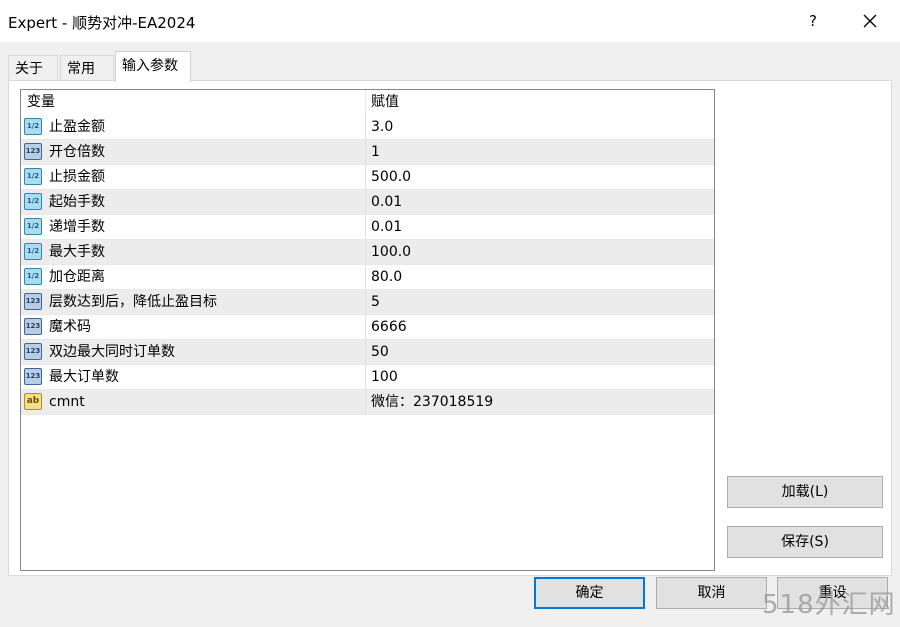 This screenshot has width=900, height=627. I want to click on parameter-name-cell: 123 魔术码, so click(193, 327).